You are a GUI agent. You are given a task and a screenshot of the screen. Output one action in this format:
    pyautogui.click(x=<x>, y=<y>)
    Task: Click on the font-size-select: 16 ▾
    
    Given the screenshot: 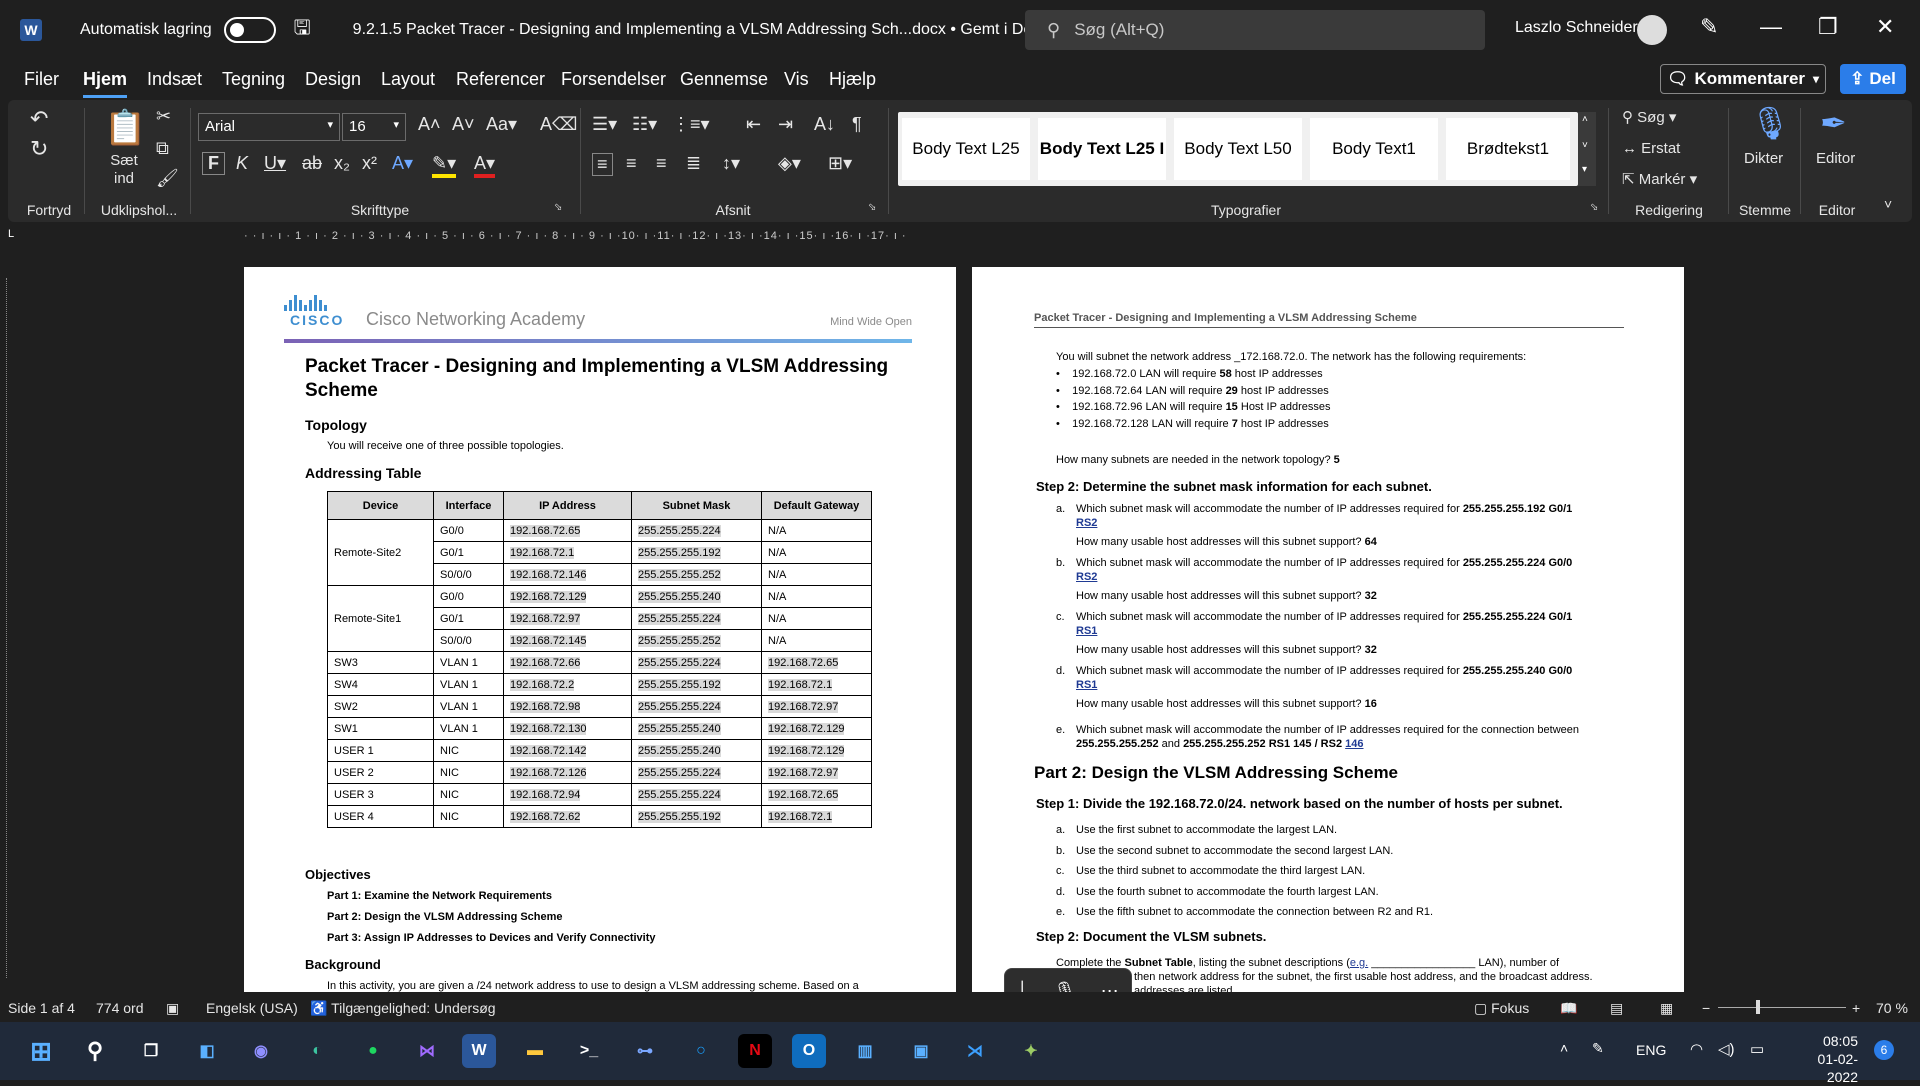 What is the action you would take?
    pyautogui.click(x=374, y=127)
    